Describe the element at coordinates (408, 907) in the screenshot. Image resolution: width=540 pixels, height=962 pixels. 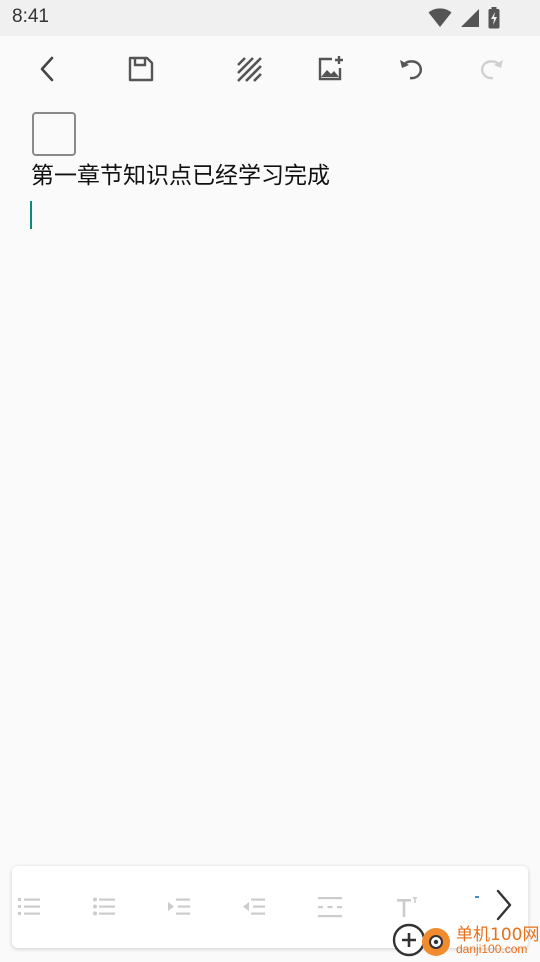
I see `superscript-icon` at that location.